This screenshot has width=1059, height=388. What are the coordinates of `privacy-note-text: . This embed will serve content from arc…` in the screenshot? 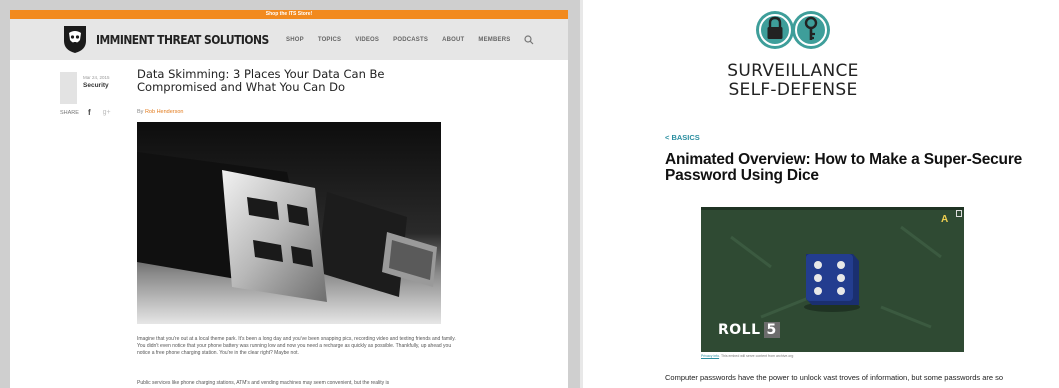 It's located at (756, 356).